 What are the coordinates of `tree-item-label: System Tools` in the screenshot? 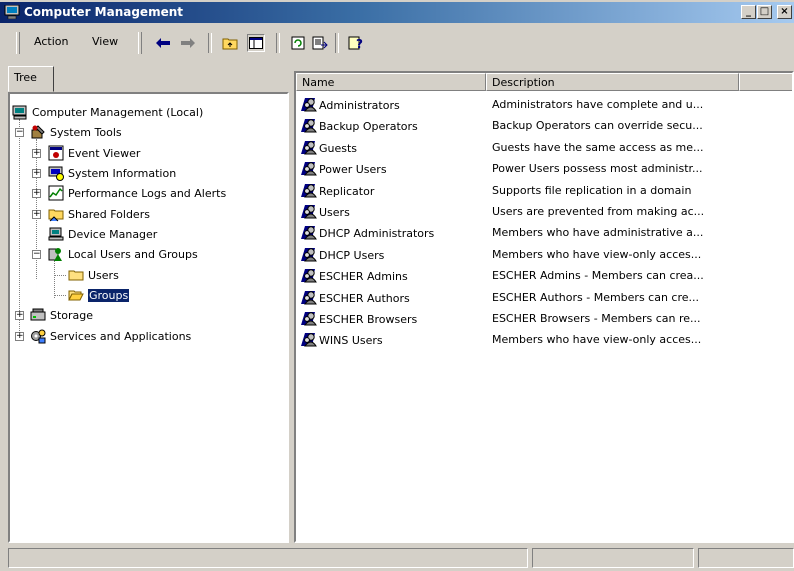 It's located at (86, 132).